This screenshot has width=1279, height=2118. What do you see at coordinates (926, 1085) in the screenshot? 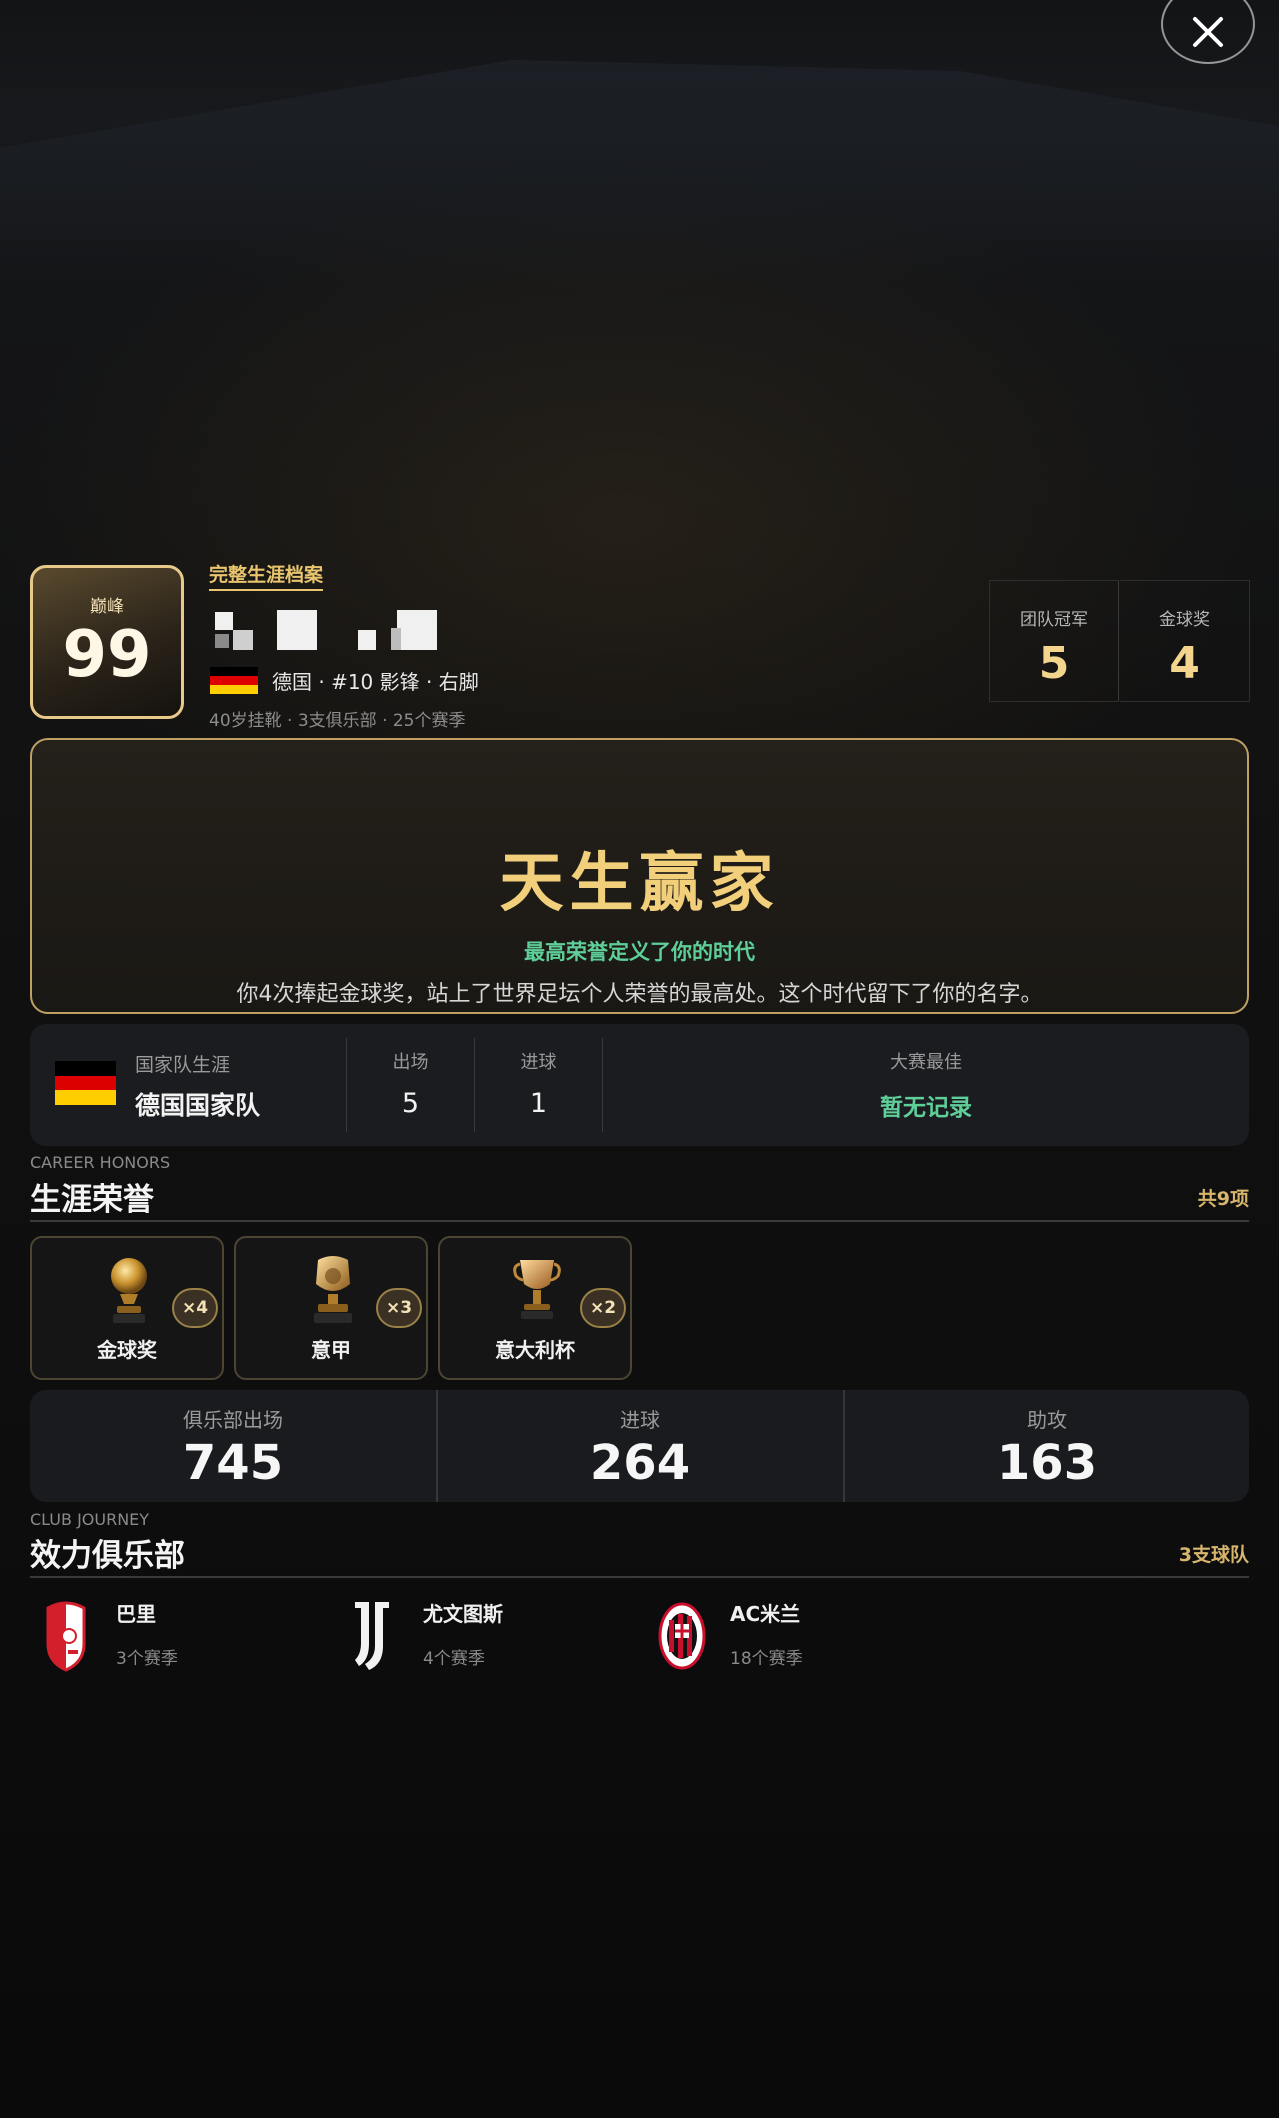
I see `tournament-best: 大赛最佳 暂无记录` at bounding box center [926, 1085].